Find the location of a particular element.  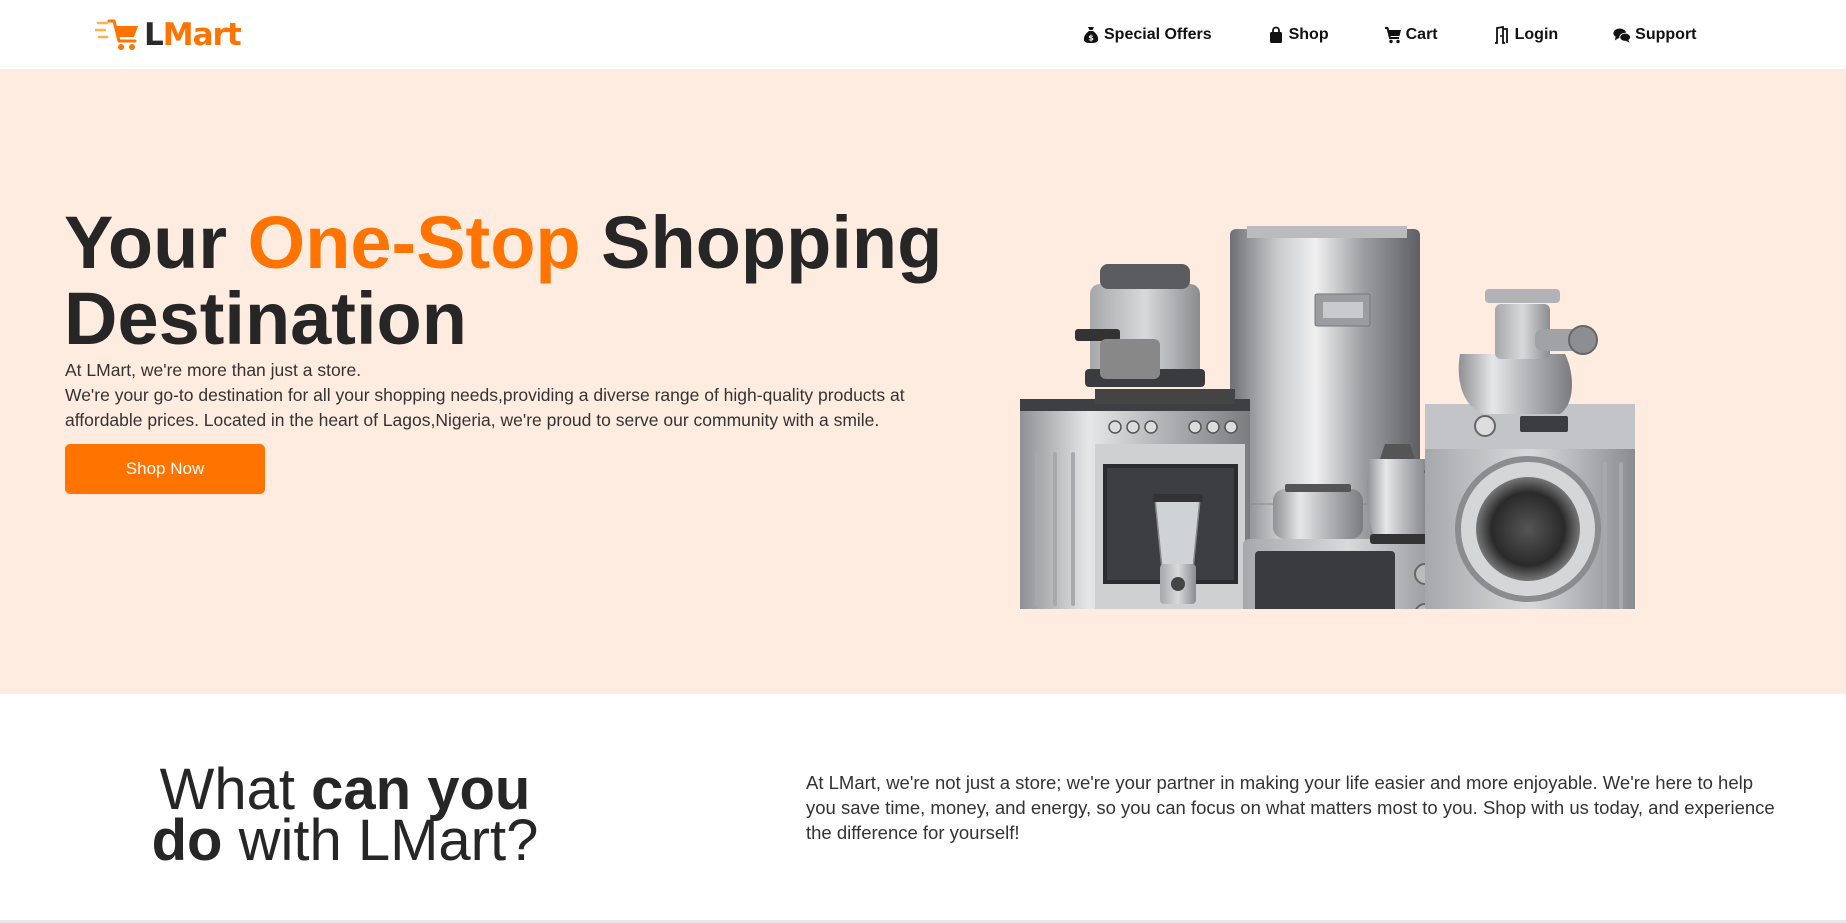

money-bag-icon: $ is located at coordinates (1091, 35).